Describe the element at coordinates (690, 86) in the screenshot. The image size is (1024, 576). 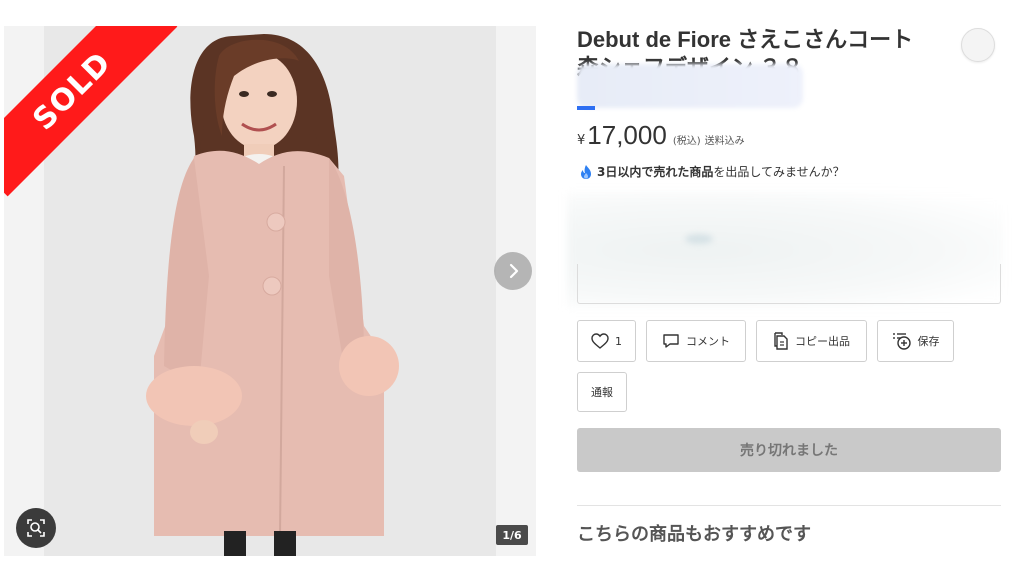
I see `title-blur-overlay` at that location.